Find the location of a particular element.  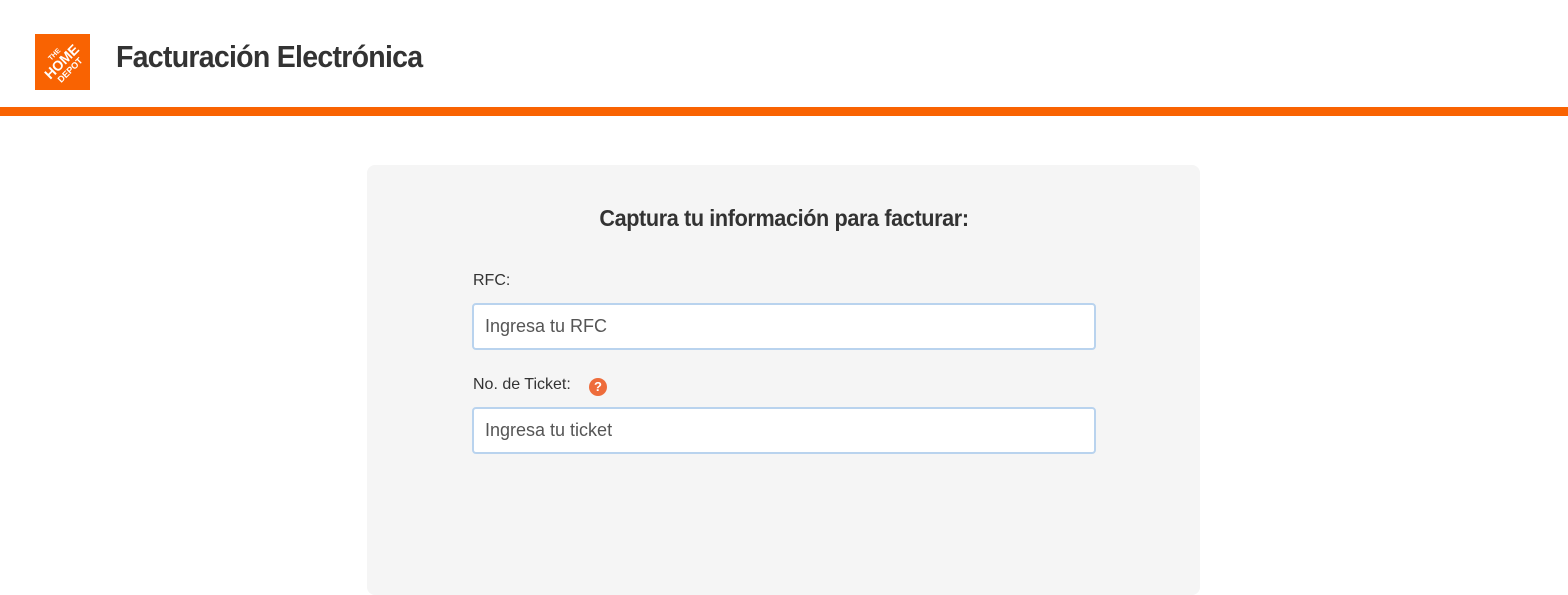

header-accent-bar is located at coordinates (784, 111).